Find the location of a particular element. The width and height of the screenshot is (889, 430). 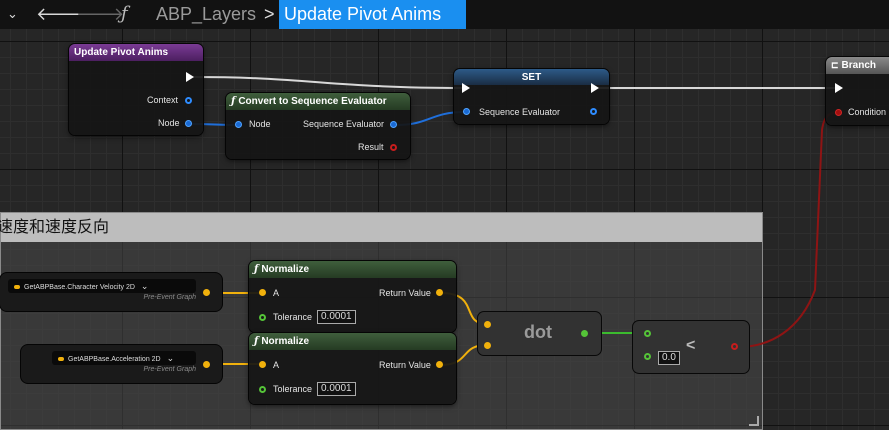

less-out-pin is located at coordinates (734, 346).